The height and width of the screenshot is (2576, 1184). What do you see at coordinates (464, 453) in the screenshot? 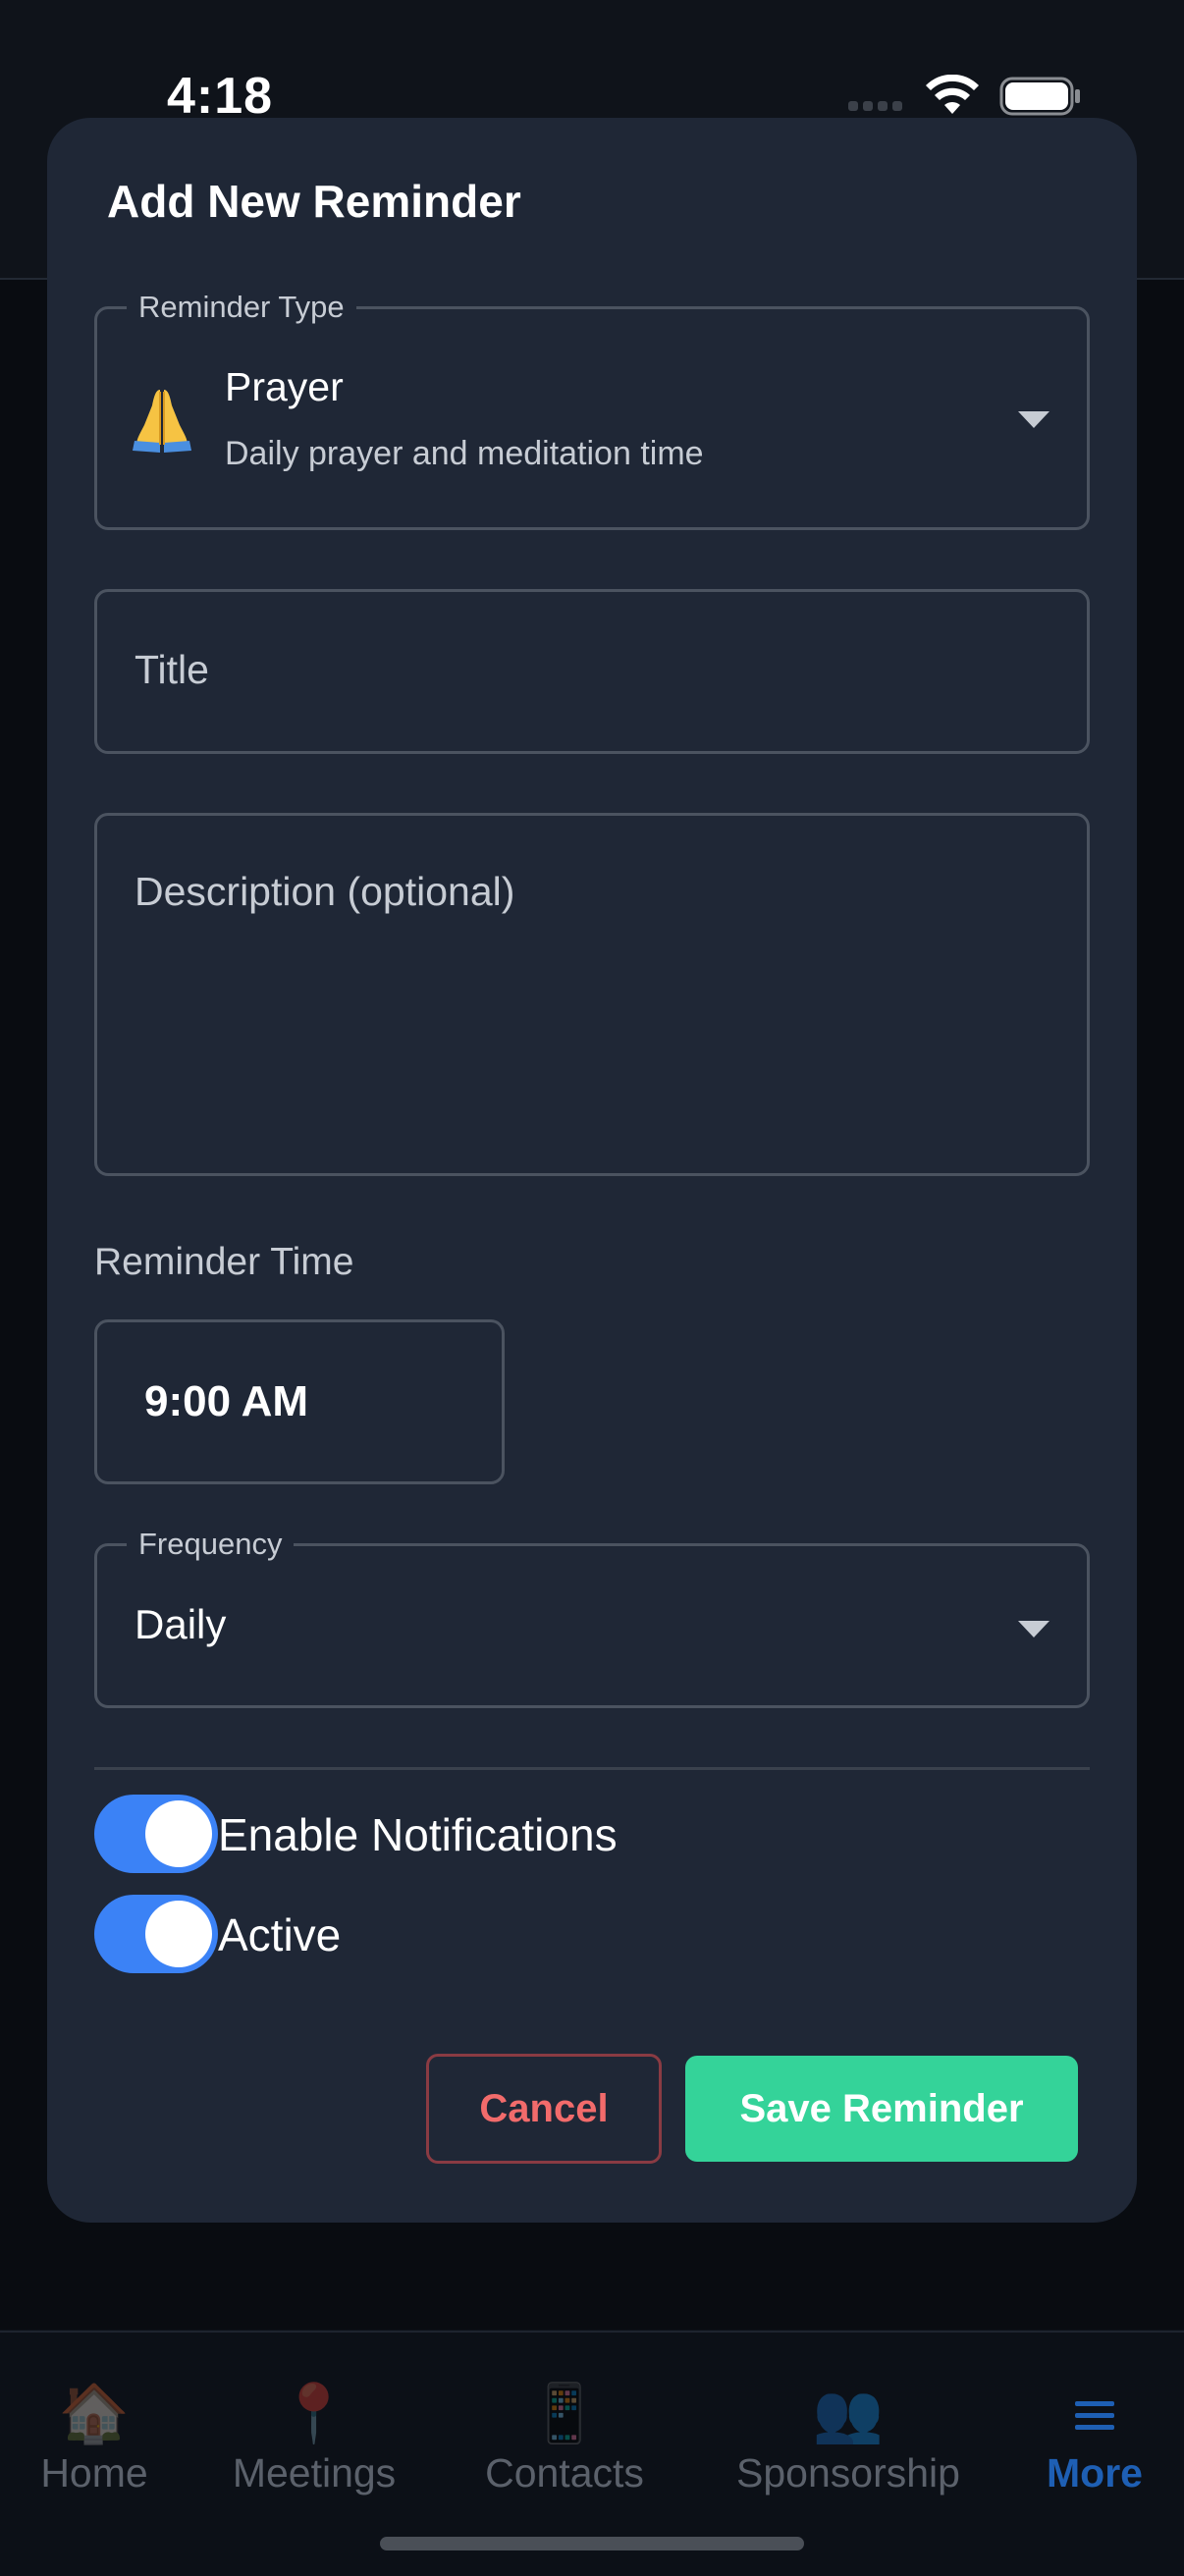
I see `reminder-type-description: Daily prayer and meditation time` at bounding box center [464, 453].